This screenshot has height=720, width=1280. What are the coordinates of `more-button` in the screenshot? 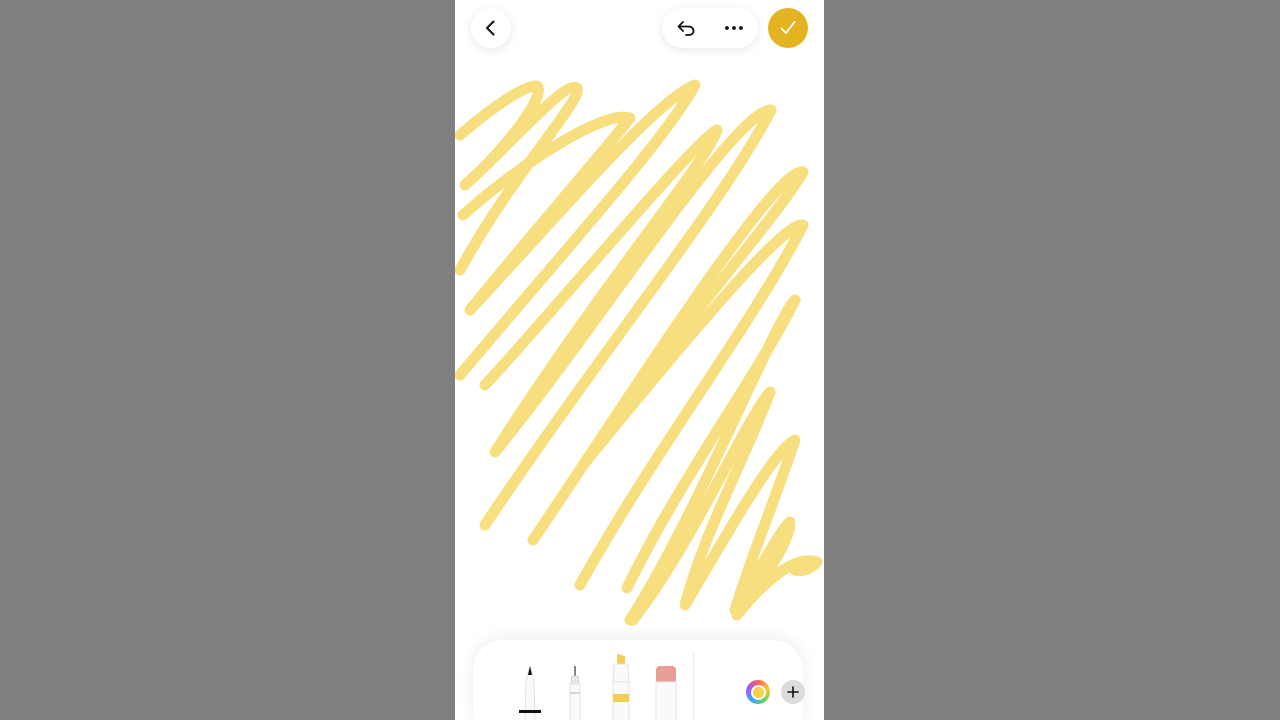 It's located at (734, 28).